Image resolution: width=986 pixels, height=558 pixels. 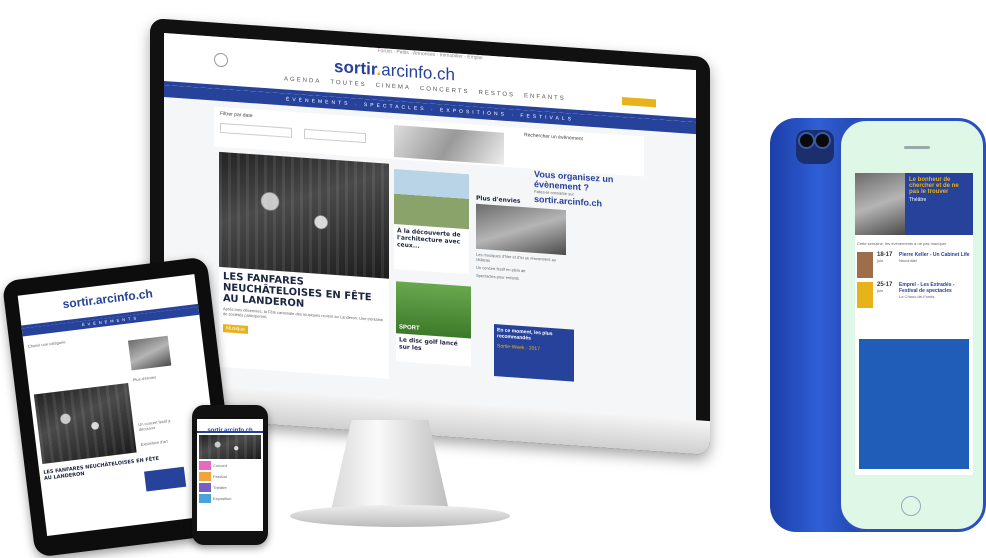 What do you see at coordinates (534, 348) in the screenshot?
I see `recommend-link: Sortie-Week - 2017` at bounding box center [534, 348].